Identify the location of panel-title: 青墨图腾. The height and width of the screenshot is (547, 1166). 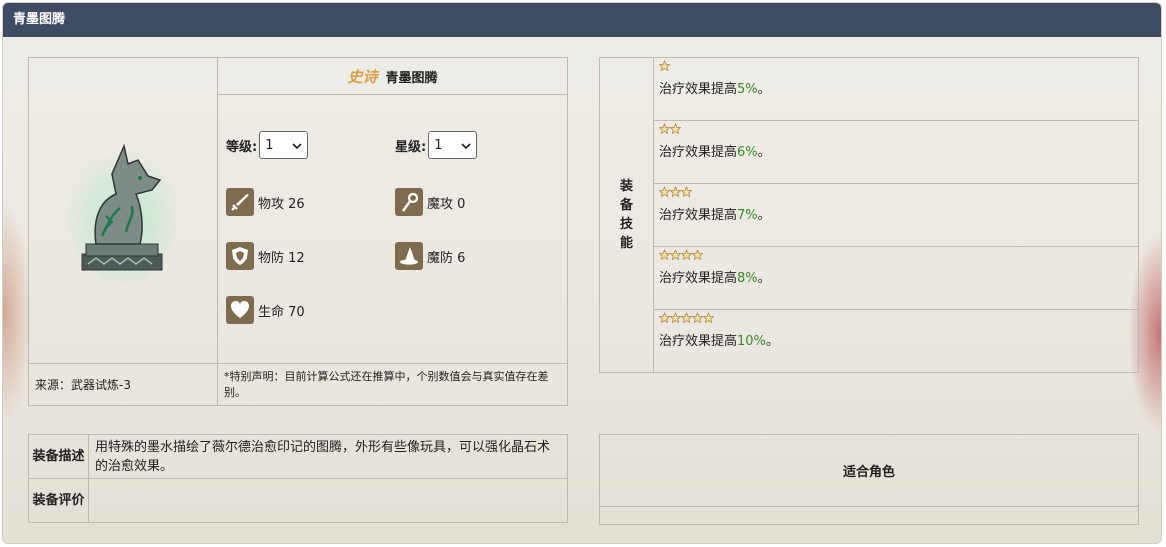
(582, 20).